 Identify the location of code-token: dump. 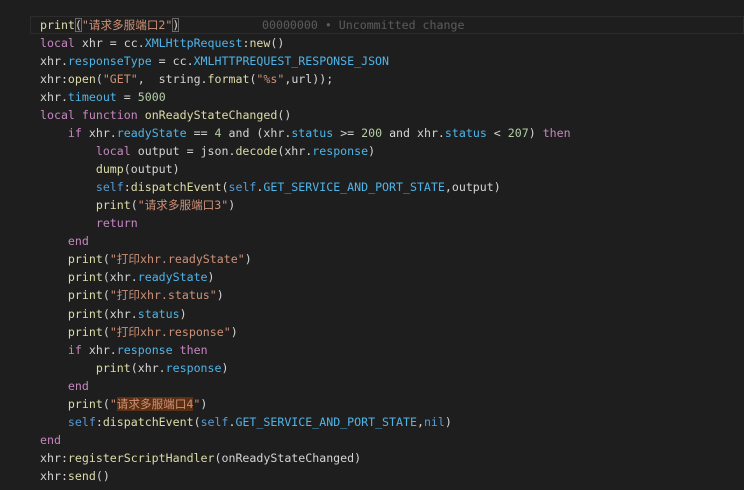
(109, 169).